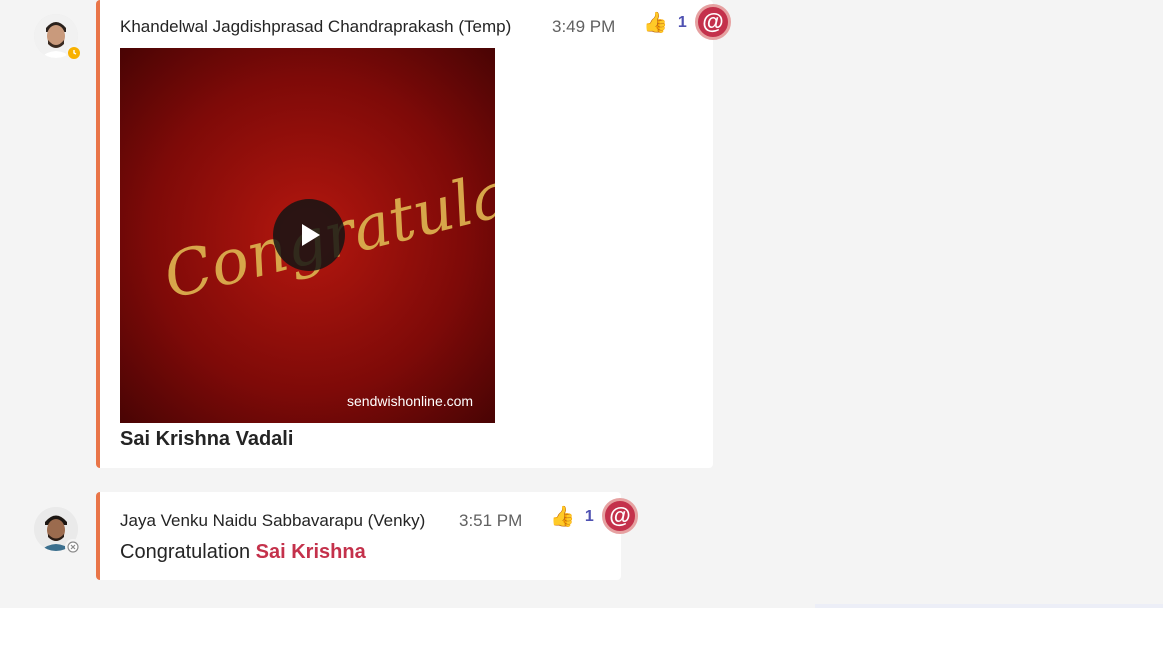 The height and width of the screenshot is (648, 1163). I want to click on presence-offline-icon, so click(73, 547).